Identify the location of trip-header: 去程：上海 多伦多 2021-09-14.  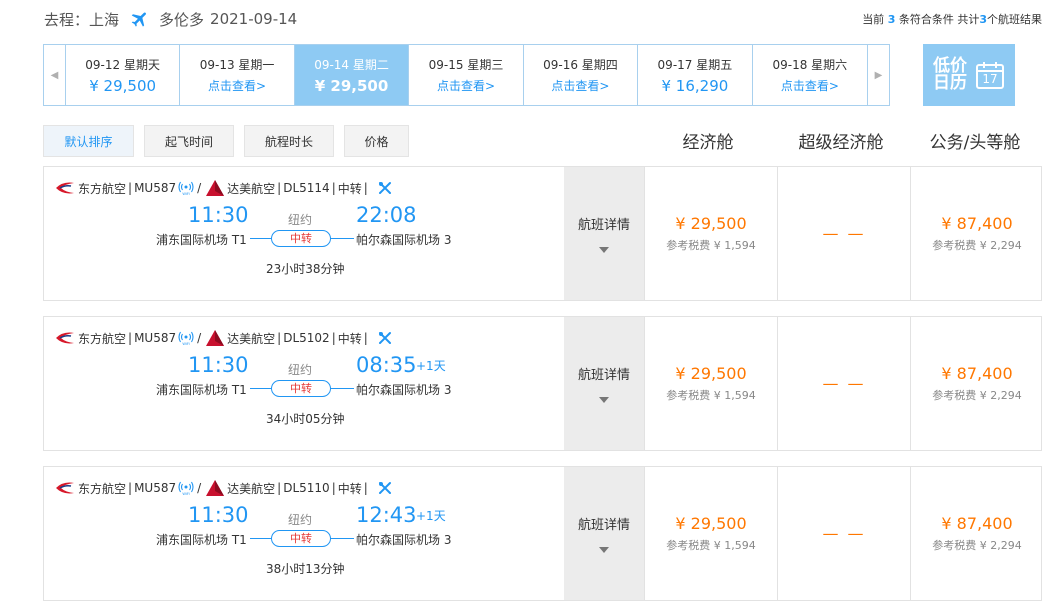
(170, 19).